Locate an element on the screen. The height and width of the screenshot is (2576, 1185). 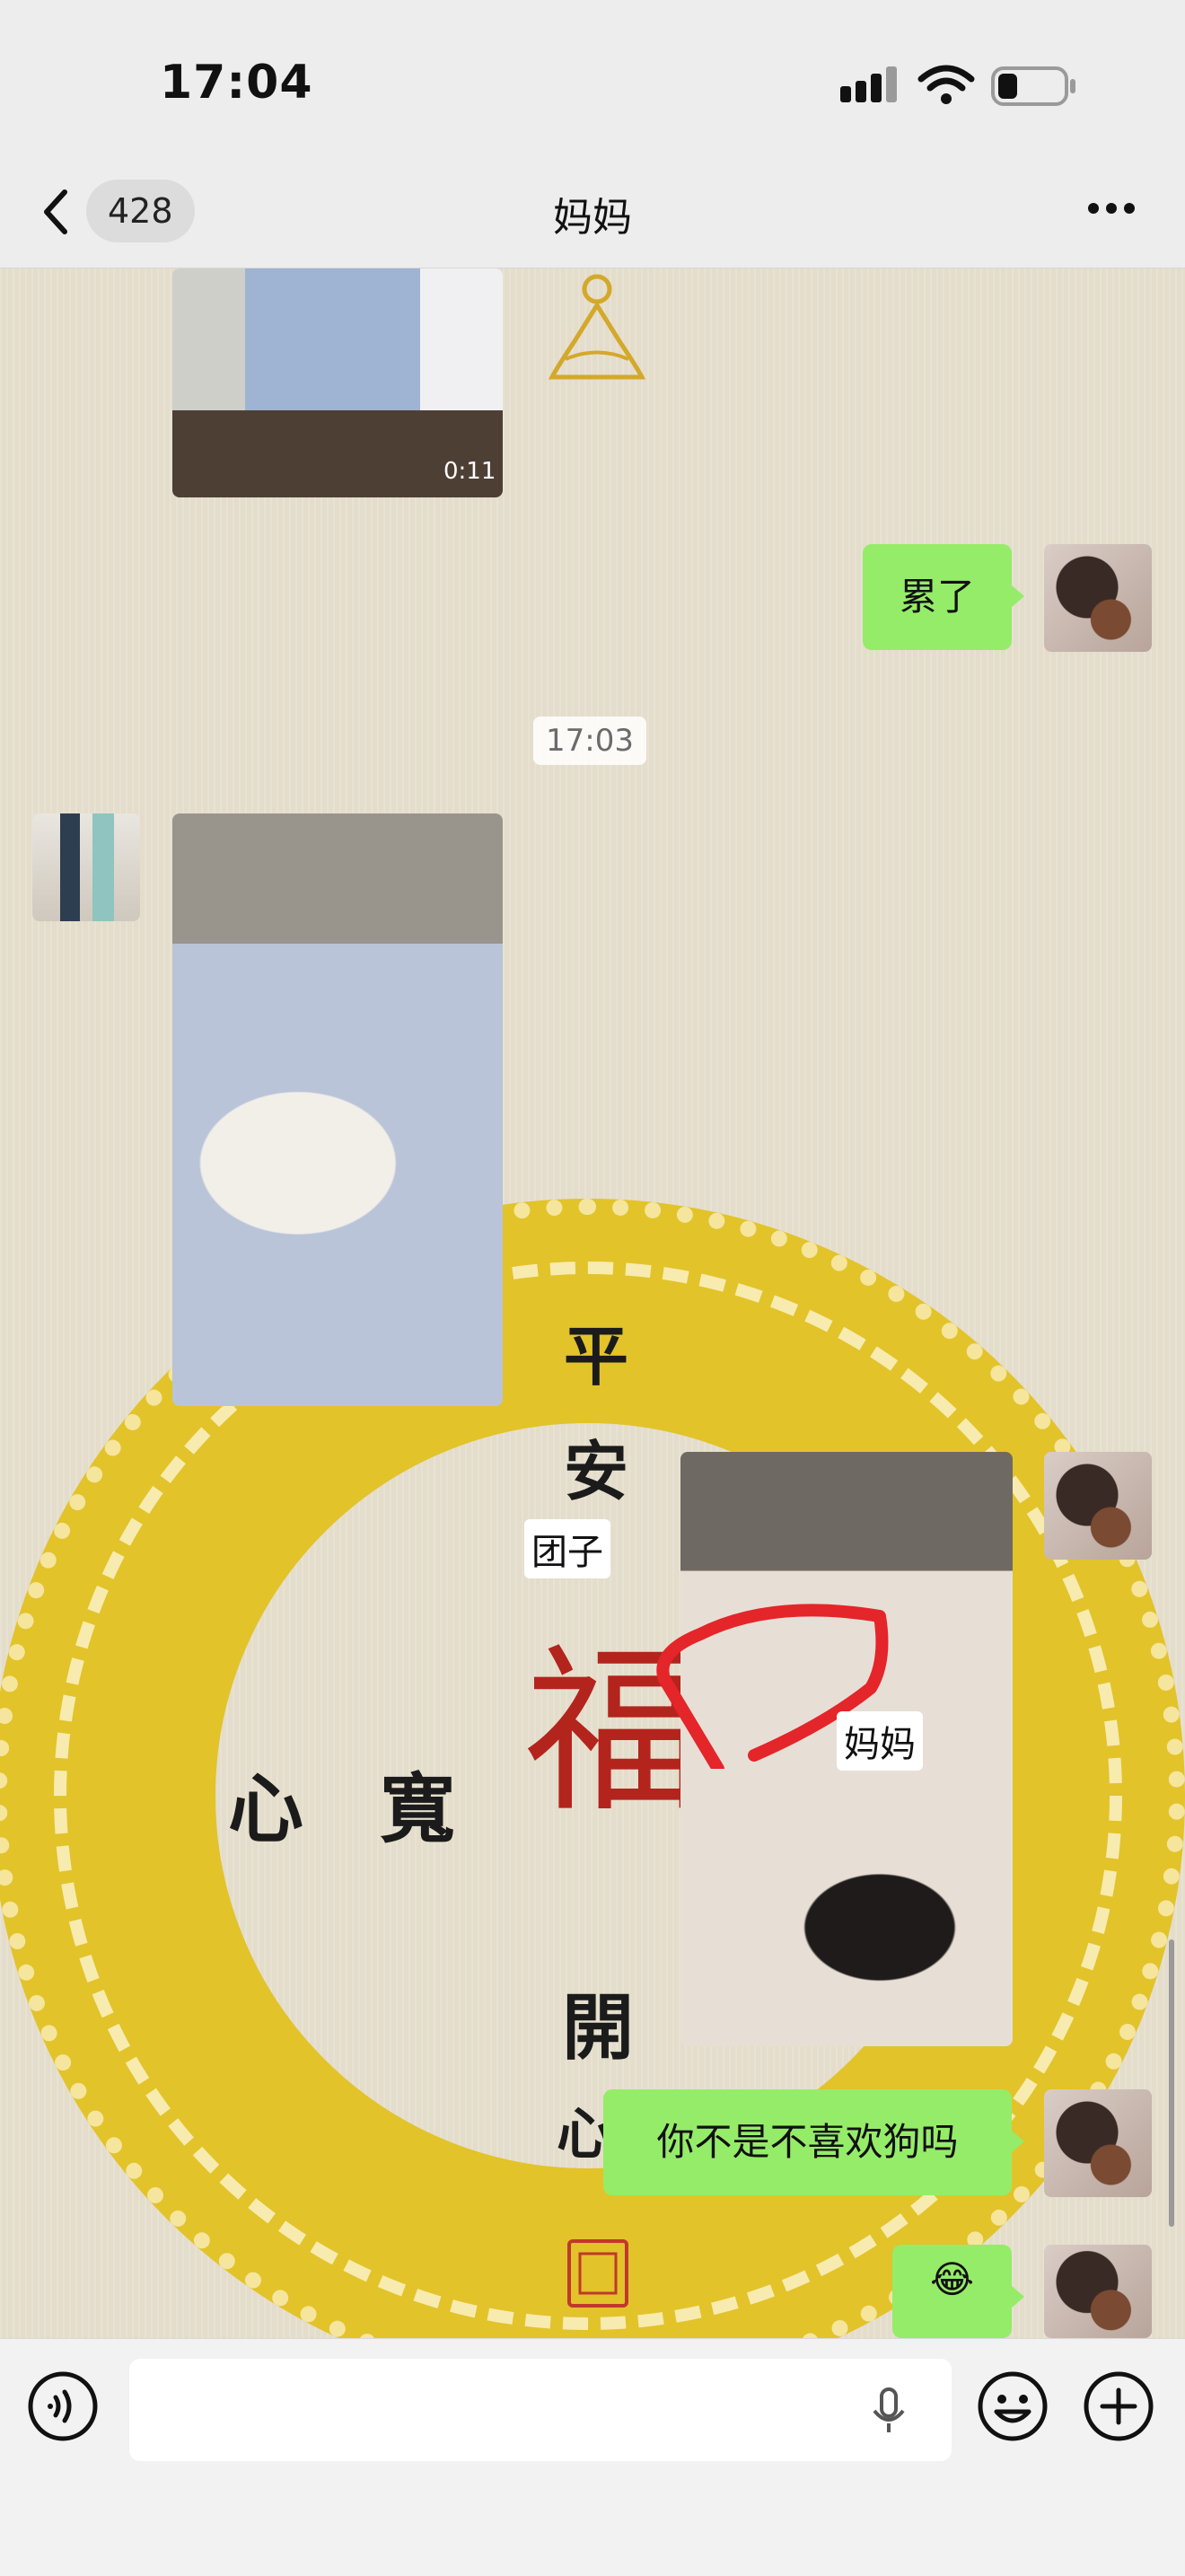
message-timestamp: 17:03 is located at coordinates (589, 741).